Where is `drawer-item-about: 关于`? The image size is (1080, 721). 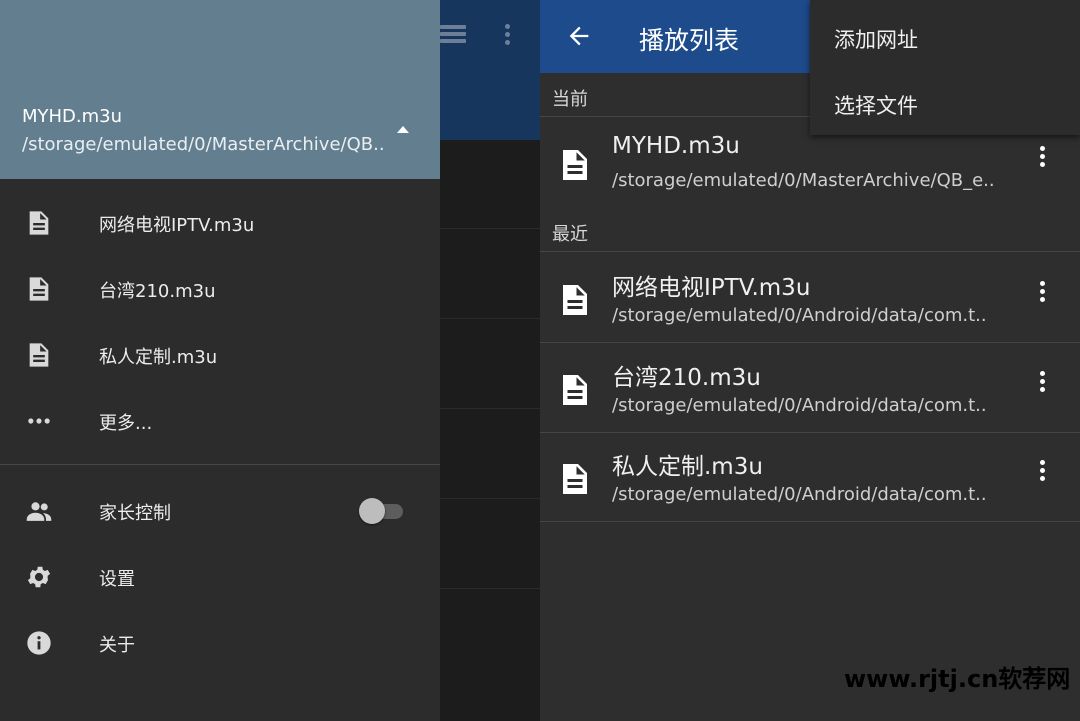
drawer-item-about: 关于 is located at coordinates (220, 643).